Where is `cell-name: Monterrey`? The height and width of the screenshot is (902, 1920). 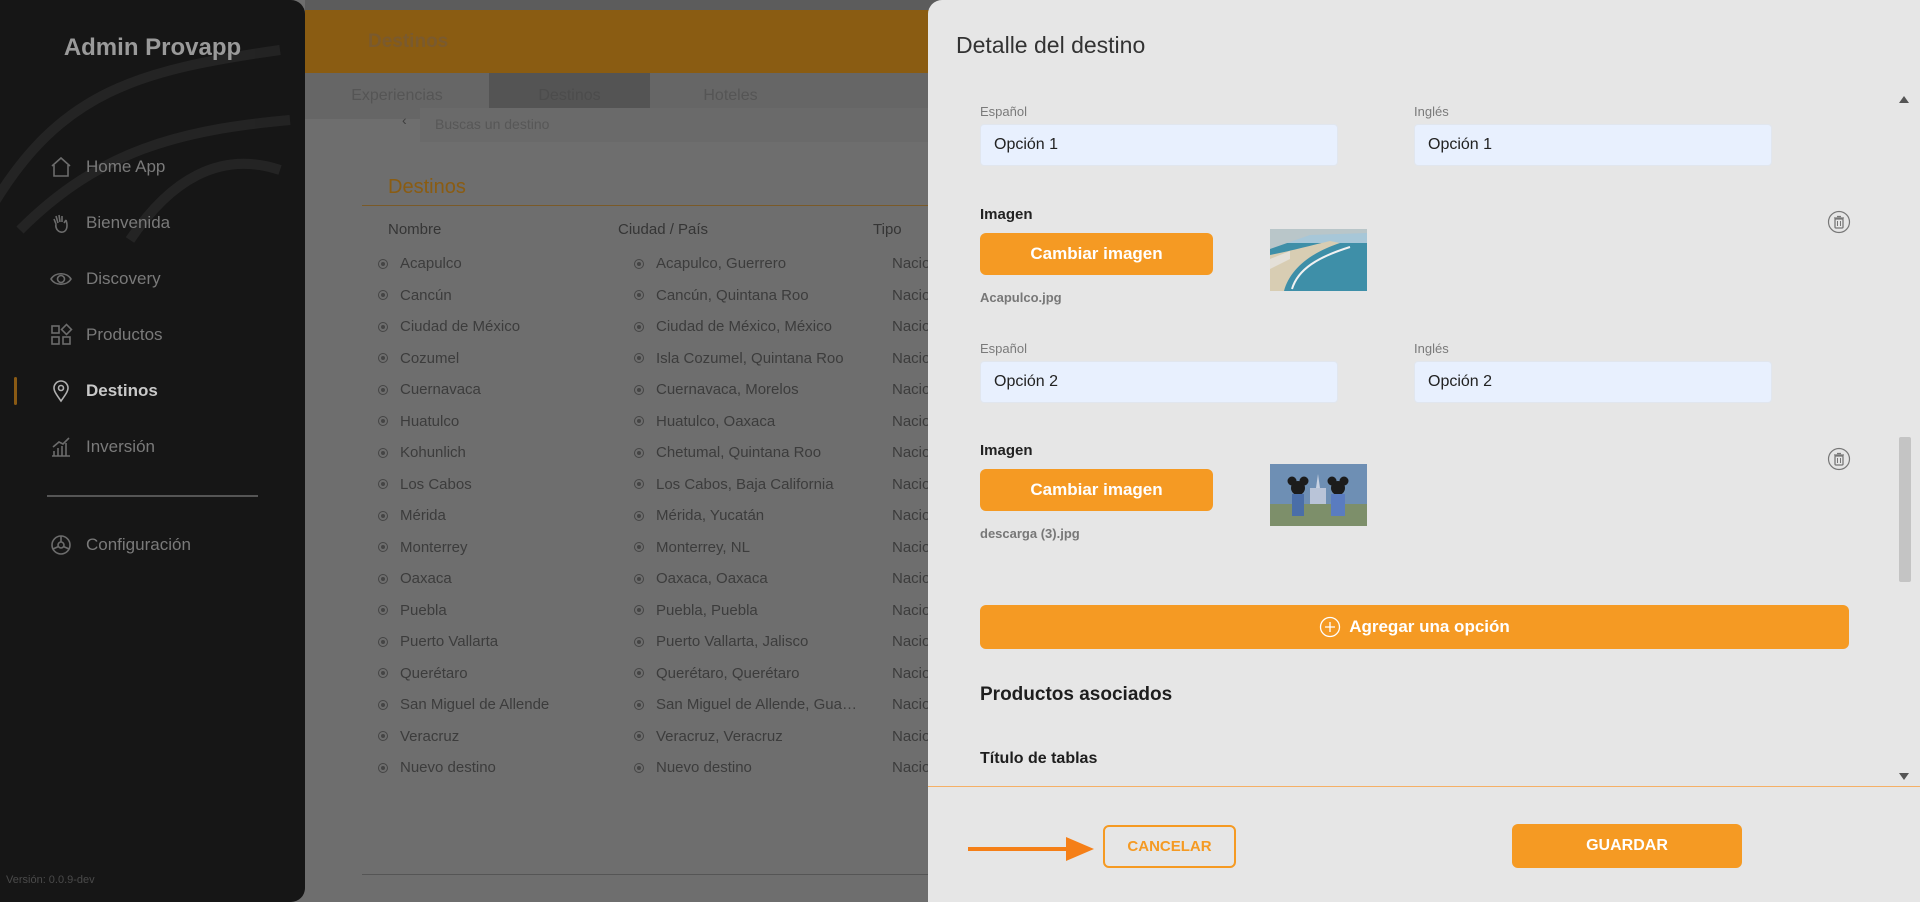
cell-name: Monterrey is located at coordinates (423, 547).